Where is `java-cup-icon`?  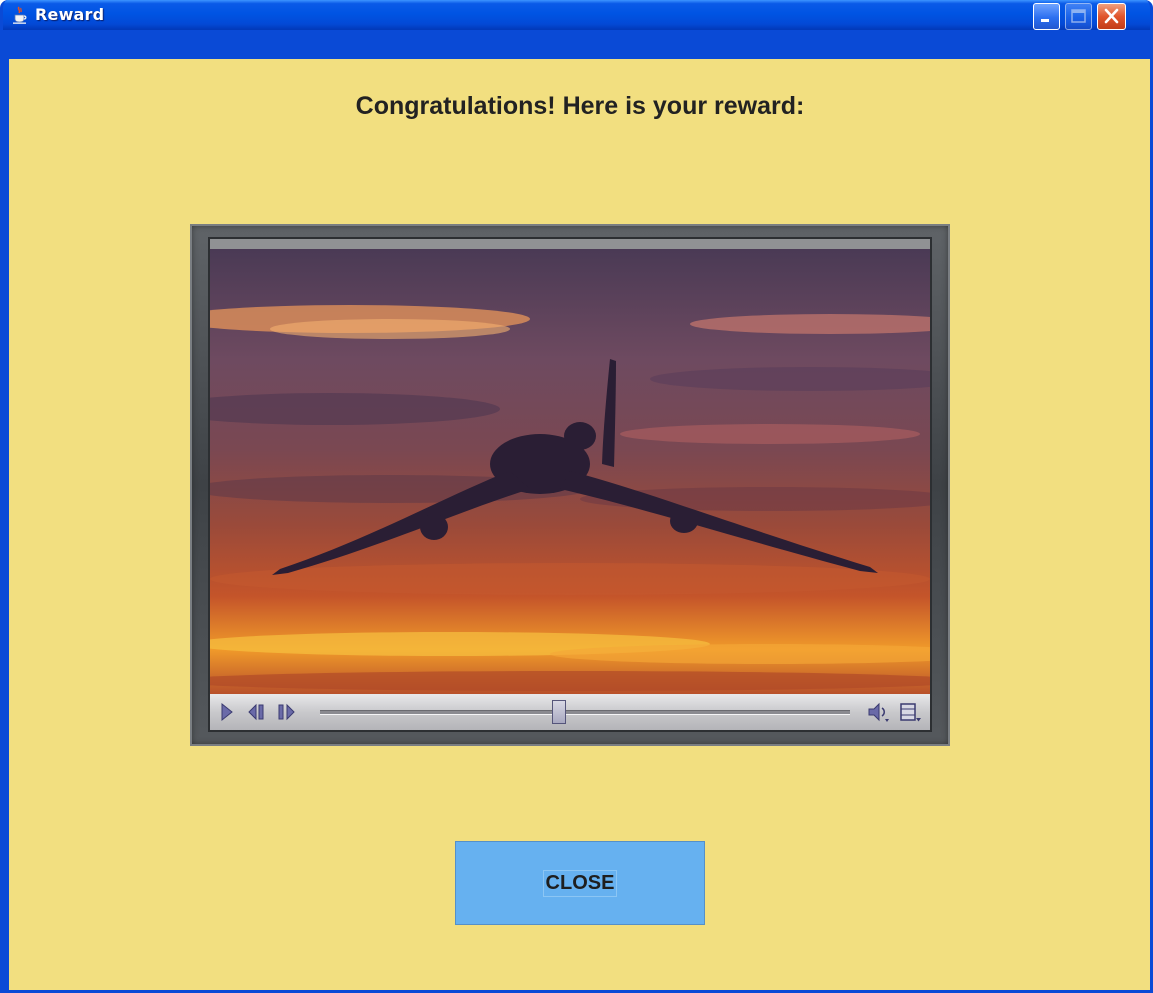 java-cup-icon is located at coordinates (20, 15).